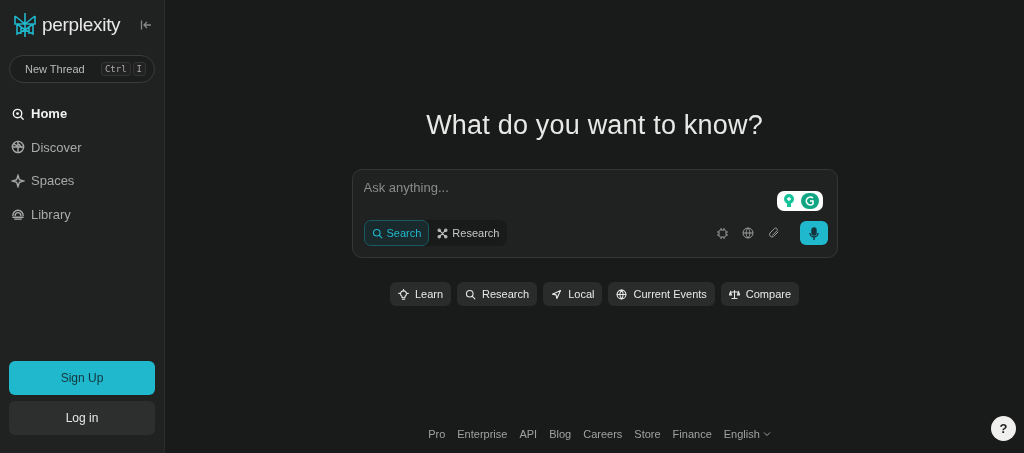 This screenshot has height=453, width=1024. Describe the element at coordinates (25, 25) in the screenshot. I see `logo-icon` at that location.